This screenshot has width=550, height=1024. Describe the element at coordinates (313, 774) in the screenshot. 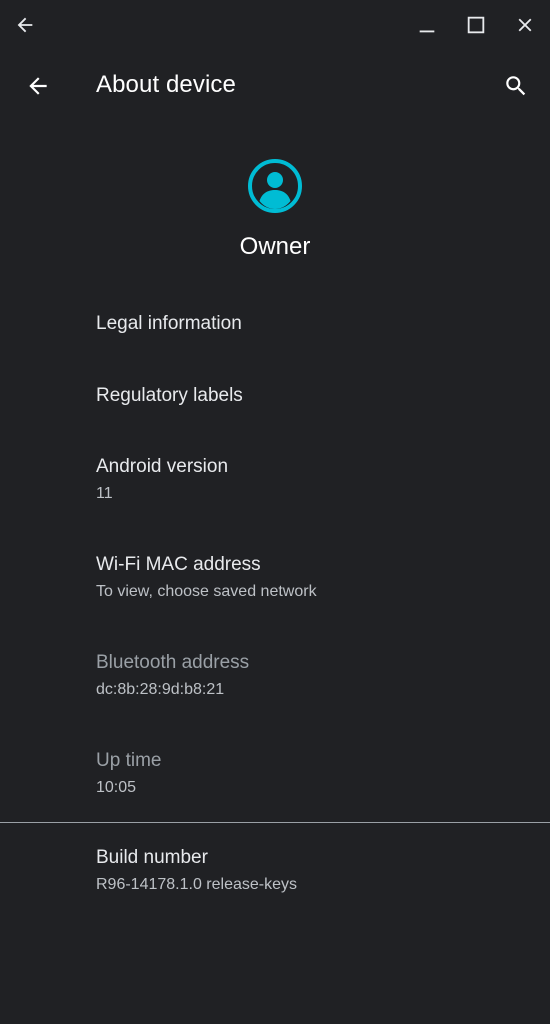

I see `up-time-item: Up time 10:05` at that location.